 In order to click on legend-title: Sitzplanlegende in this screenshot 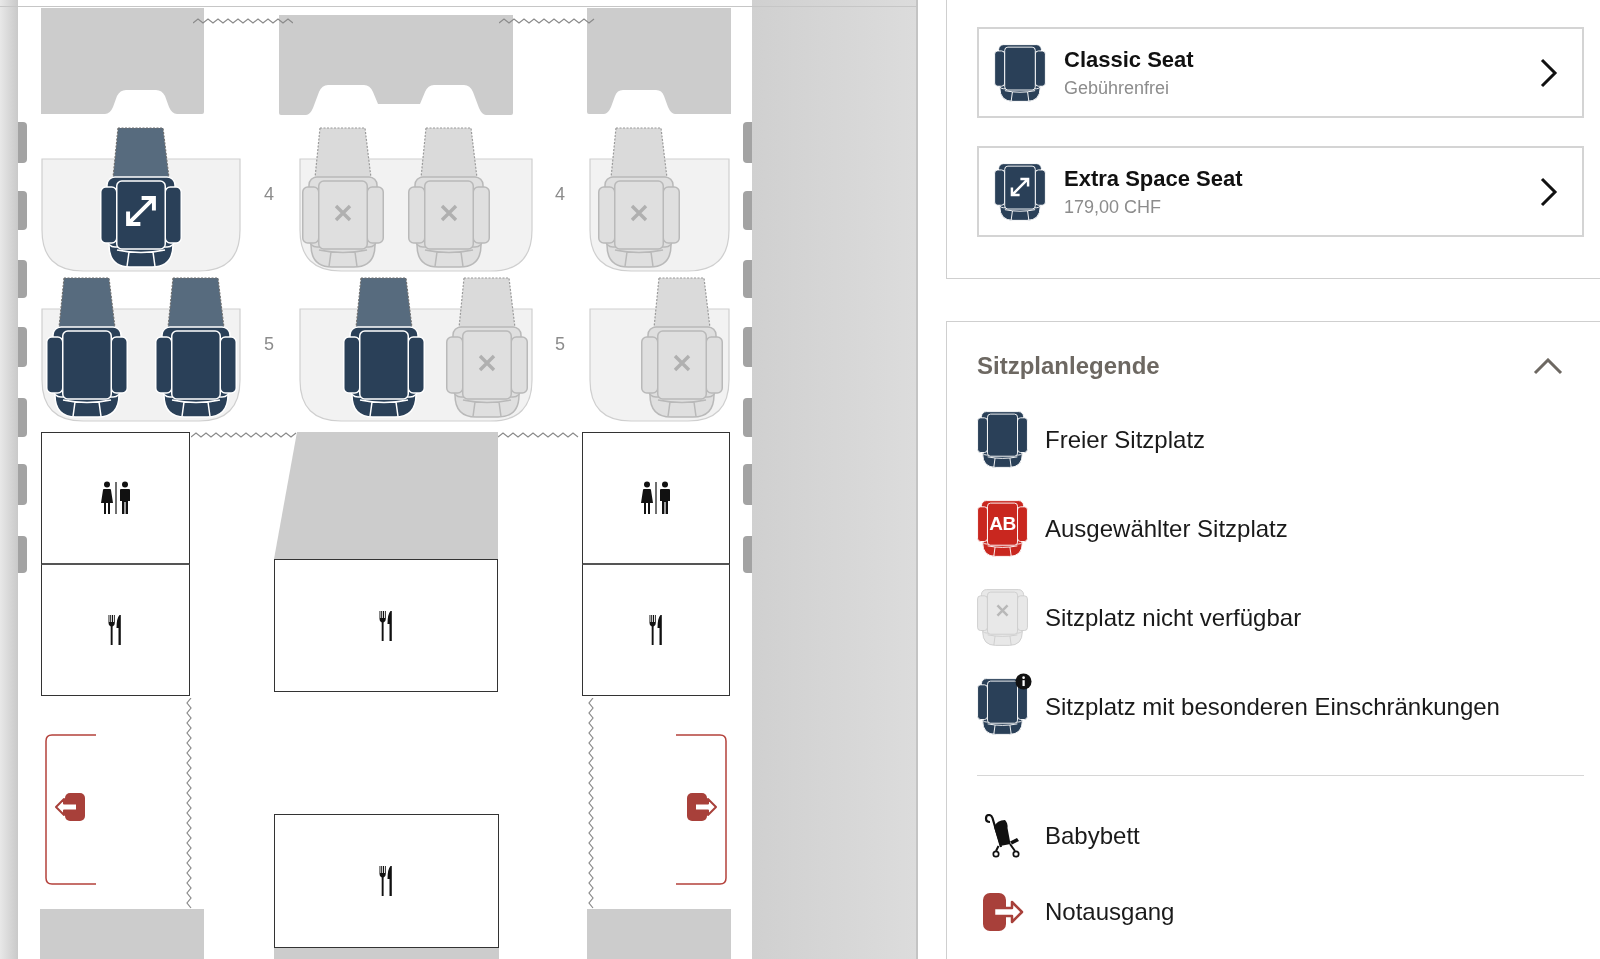, I will do `click(1068, 366)`.